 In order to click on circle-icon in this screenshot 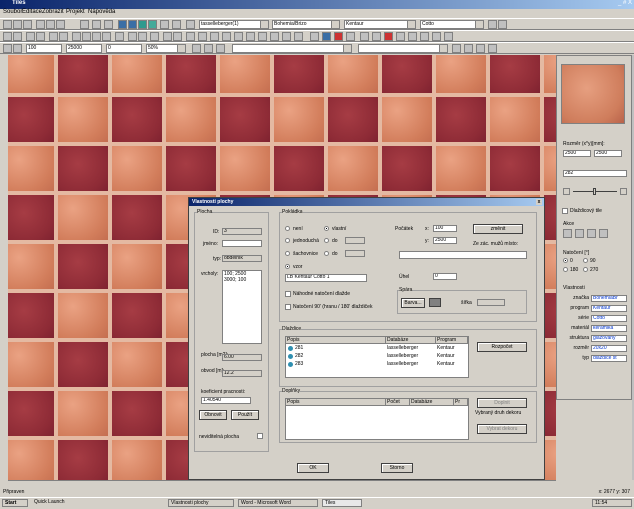, I will do `click(63, 36)`.